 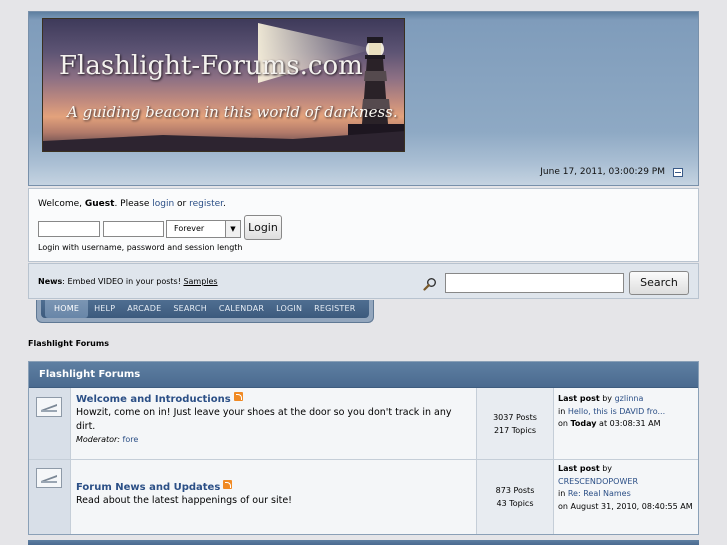 I want to click on period-text: ., so click(x=224, y=204).